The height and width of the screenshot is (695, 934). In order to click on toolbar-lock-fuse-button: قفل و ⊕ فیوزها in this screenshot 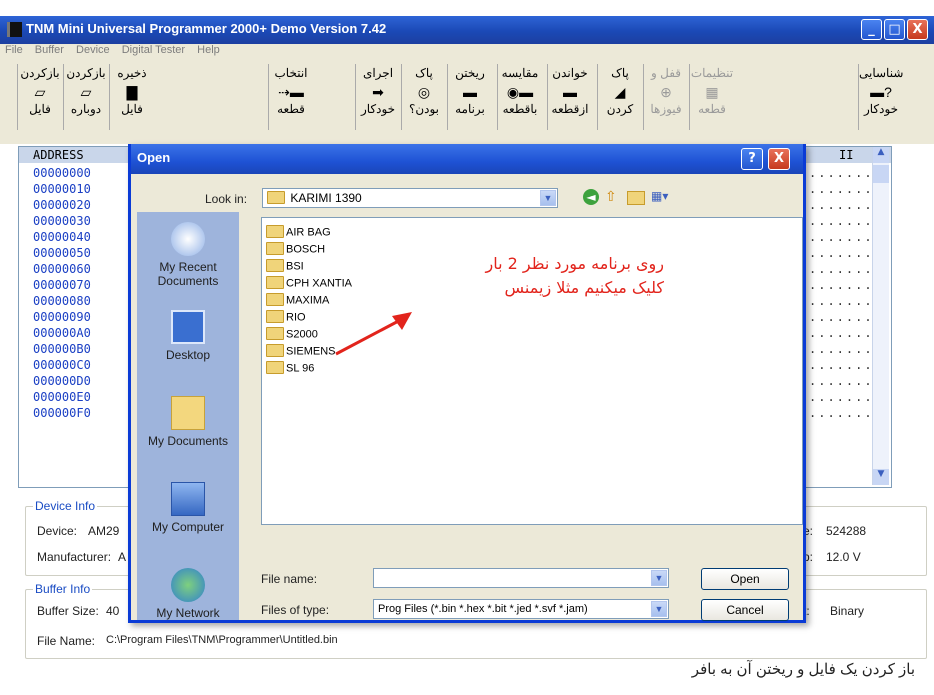, I will do `click(665, 97)`.